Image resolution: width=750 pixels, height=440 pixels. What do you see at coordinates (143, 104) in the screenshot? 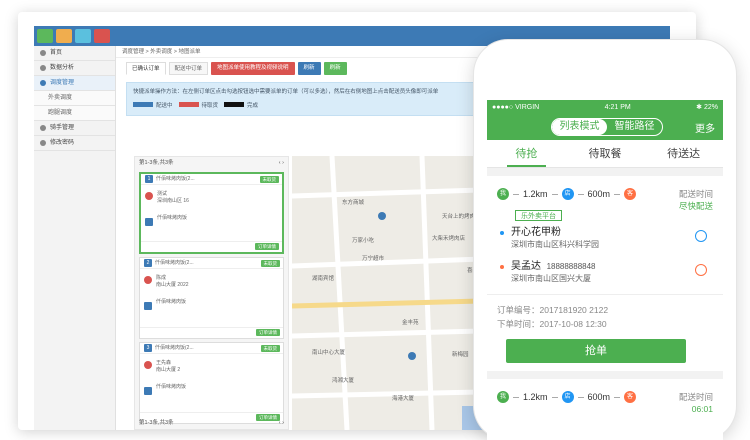
I see `legend-swatch` at bounding box center [143, 104].